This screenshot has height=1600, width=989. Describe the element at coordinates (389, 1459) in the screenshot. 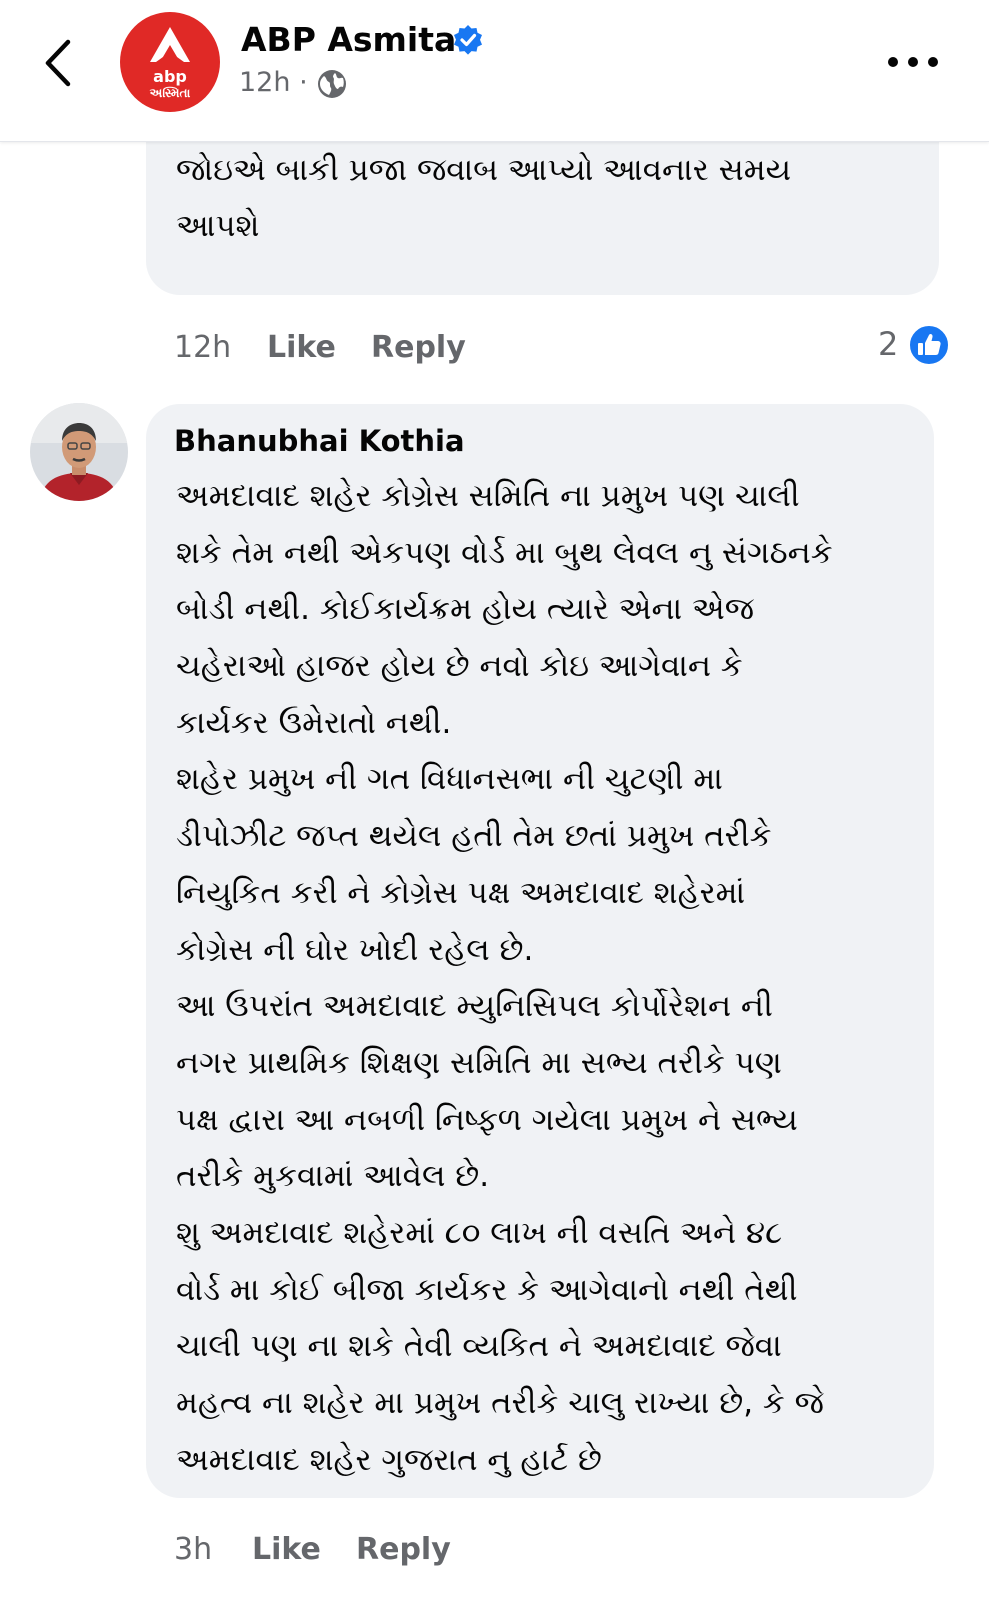

I see `comment-line: અમદાવાદ શહેર ગુજરાત નુ હાર્ટ છે` at that location.